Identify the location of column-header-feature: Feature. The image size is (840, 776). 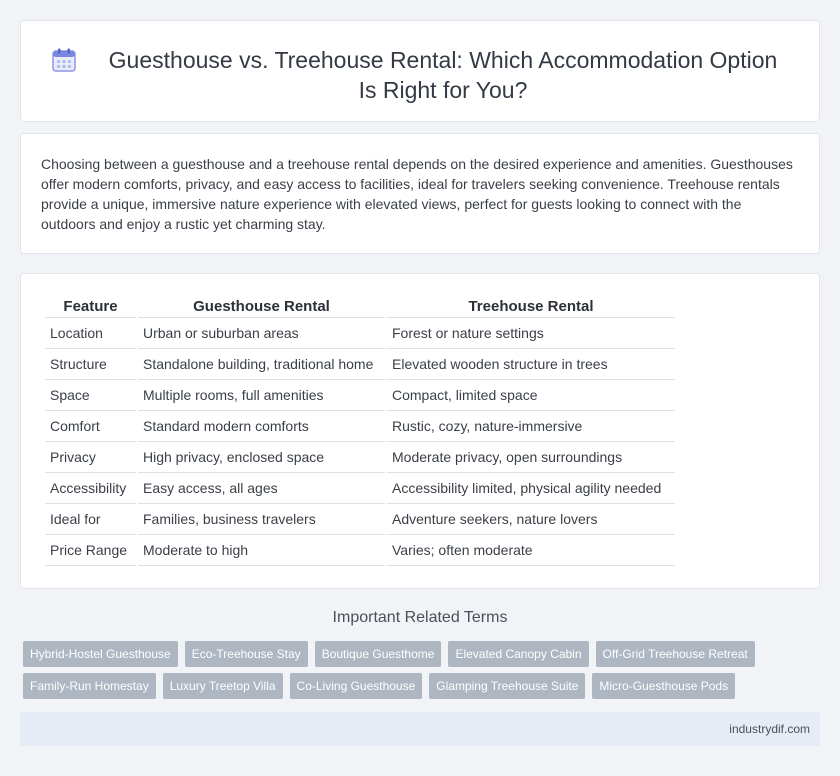
(90, 307).